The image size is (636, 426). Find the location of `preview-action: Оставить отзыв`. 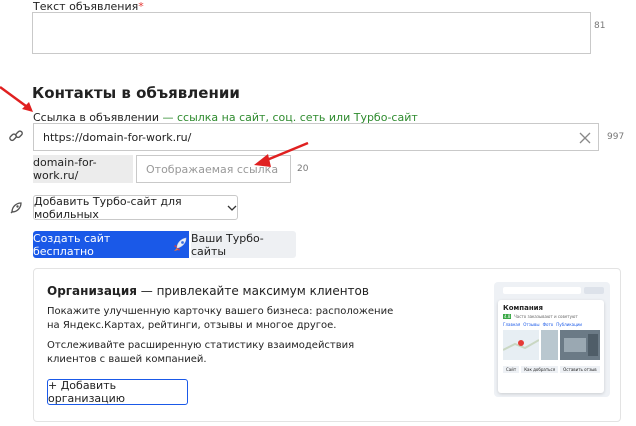

preview-action: Оставить отзыв is located at coordinates (580, 369).